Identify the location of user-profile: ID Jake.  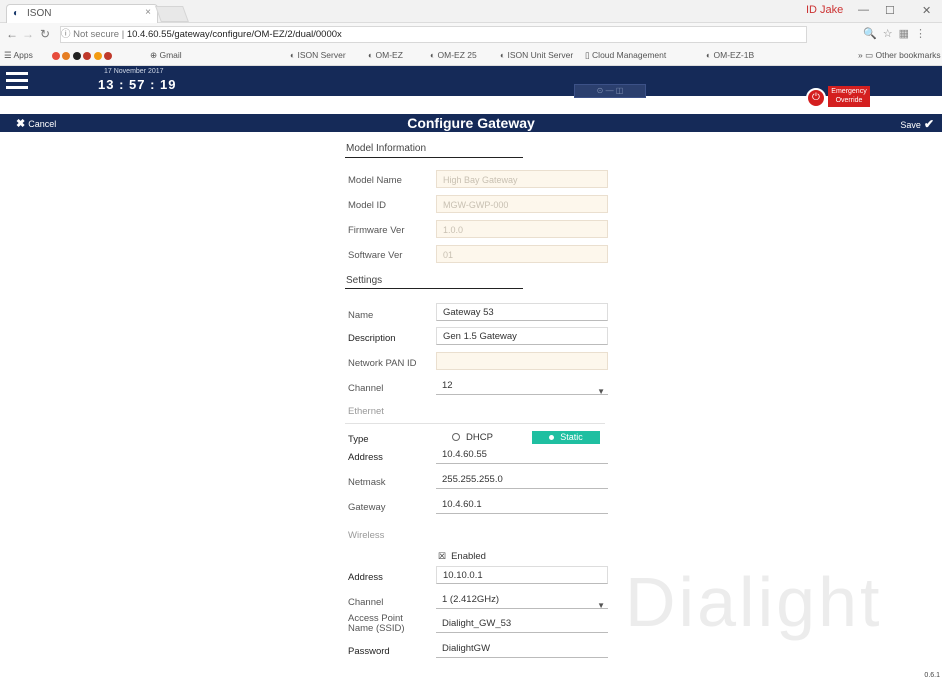
(824, 10).